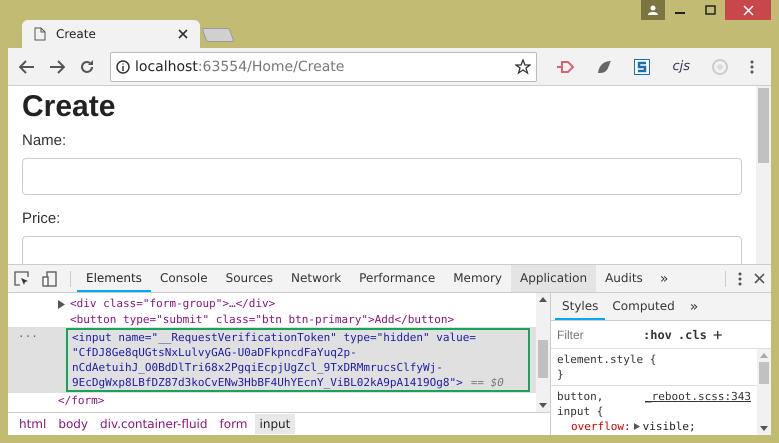 Image resolution: width=779 pixels, height=443 pixels. Describe the element at coordinates (262, 319) in the screenshot. I see `dom-node: <button type="submit" class="btn btn-primary">Add</button>` at that location.